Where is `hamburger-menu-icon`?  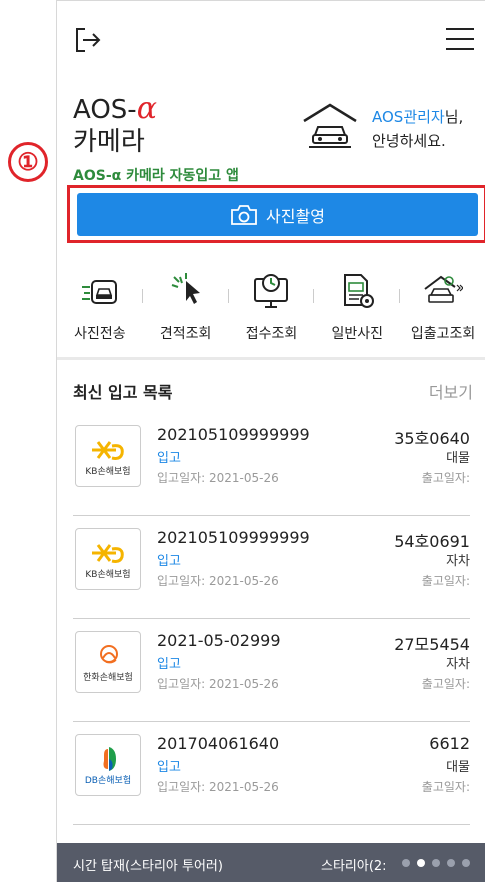
hamburger-menu-icon is located at coordinates (460, 39).